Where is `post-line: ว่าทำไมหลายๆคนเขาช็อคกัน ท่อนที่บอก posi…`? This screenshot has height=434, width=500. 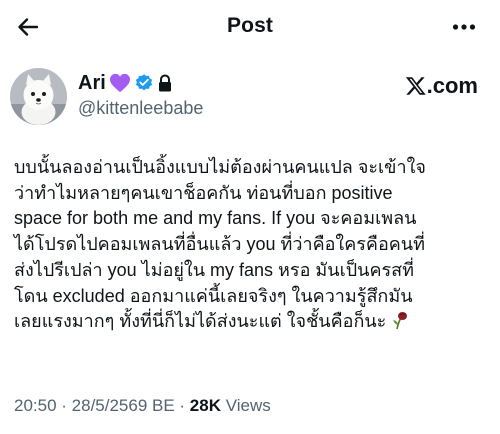 post-line: ว่าทำไมหลายๆคนเขาช็อคกัน ท่อนที่บอก posi… is located at coordinates (203, 192).